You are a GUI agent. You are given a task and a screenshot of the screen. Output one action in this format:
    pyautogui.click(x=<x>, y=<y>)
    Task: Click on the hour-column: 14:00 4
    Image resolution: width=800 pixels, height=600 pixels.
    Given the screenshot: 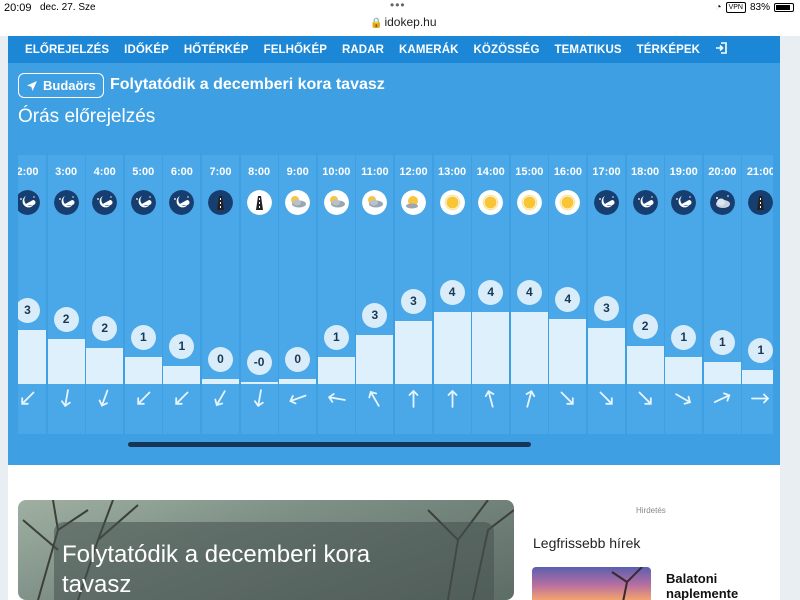 What is the action you would take?
    pyautogui.click(x=491, y=294)
    